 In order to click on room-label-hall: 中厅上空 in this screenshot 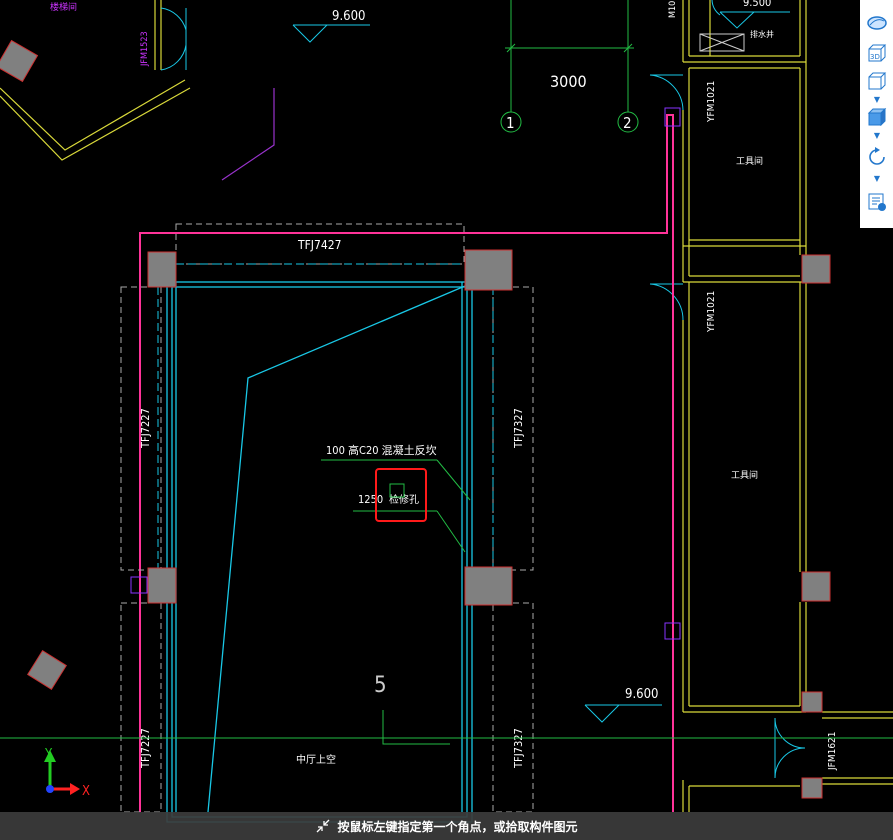, I will do `click(316, 759)`.